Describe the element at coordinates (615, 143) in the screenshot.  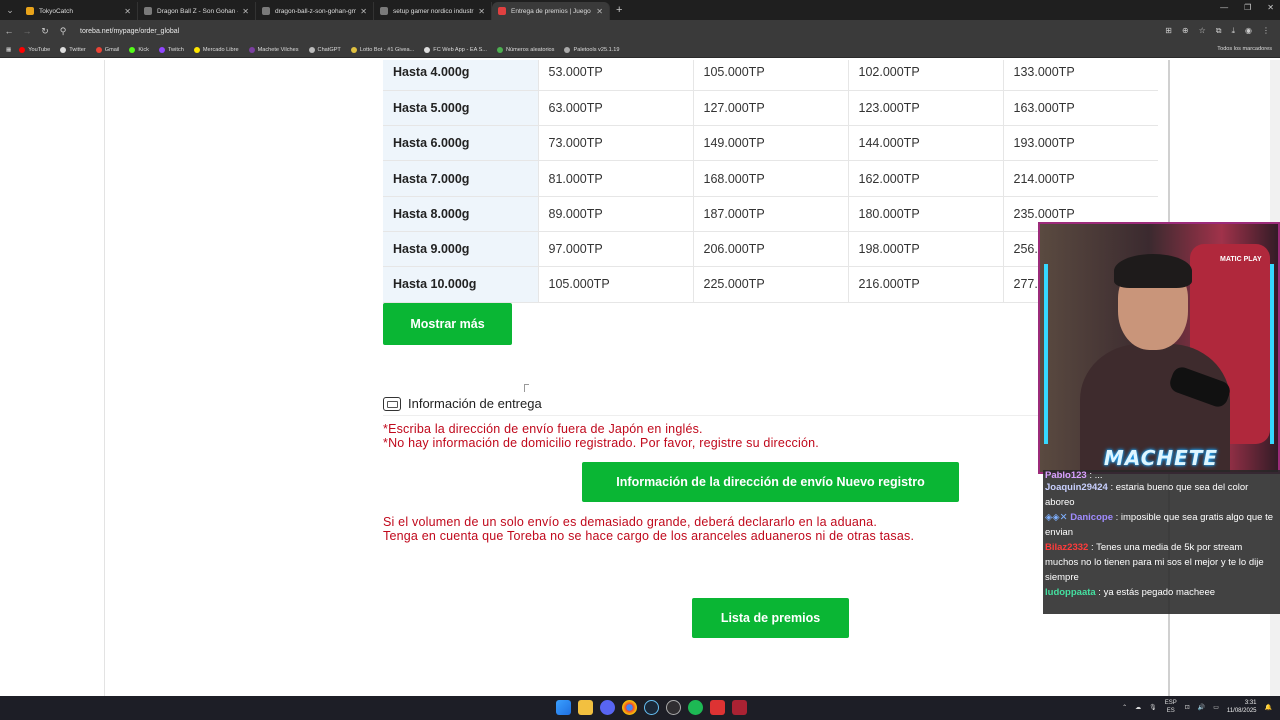
I see `rate-cell: 73.000TP` at that location.